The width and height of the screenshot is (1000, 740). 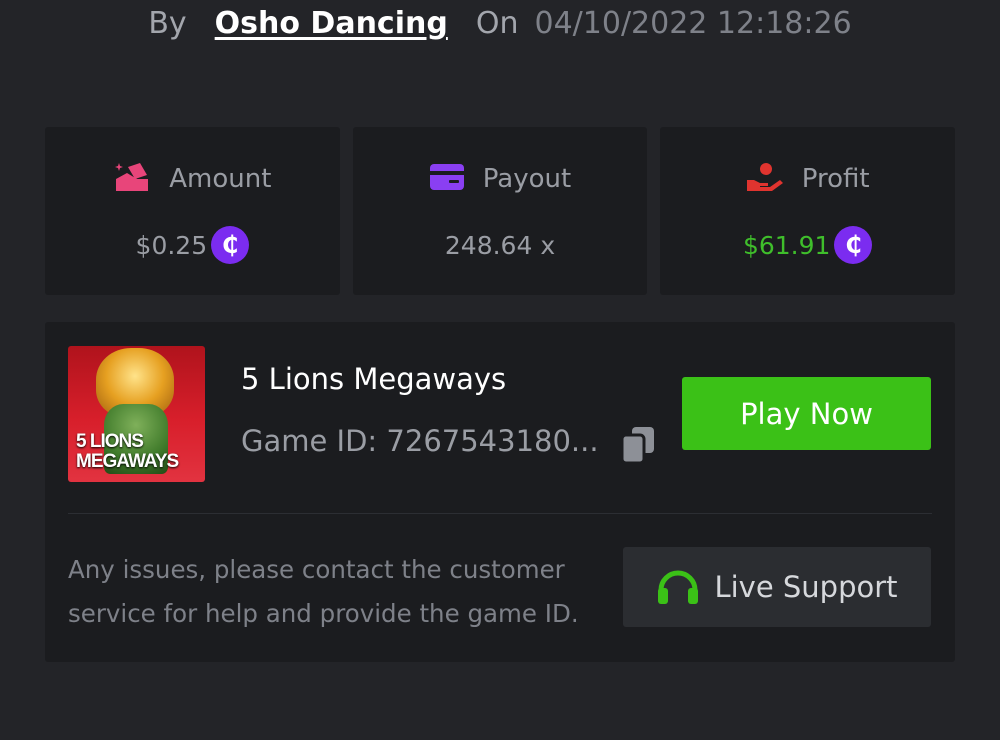 What do you see at coordinates (693, 23) in the screenshot?
I see `bet-datetime: 04/10/2022 12:18:26` at bounding box center [693, 23].